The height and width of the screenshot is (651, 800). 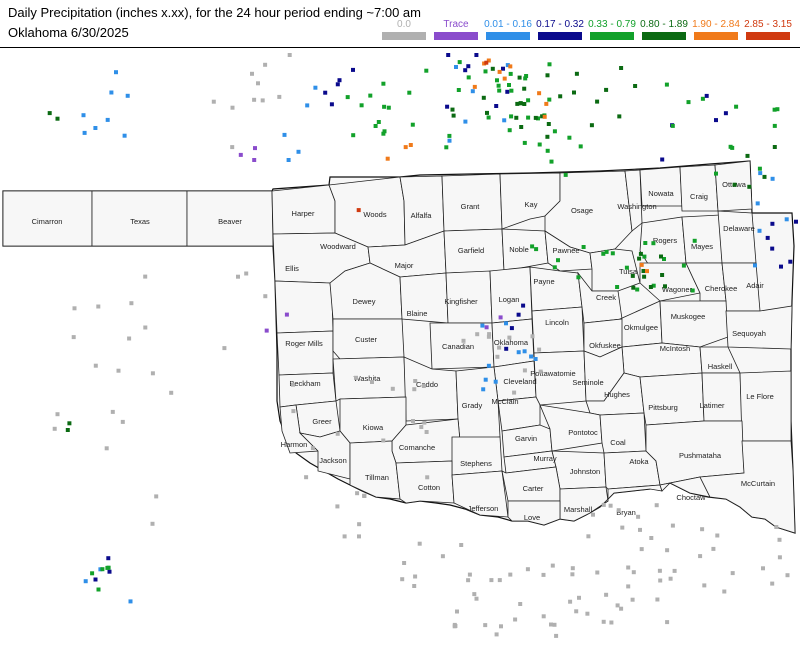 I want to click on legend-label: 2.85 - 3.15, so click(x=768, y=24).